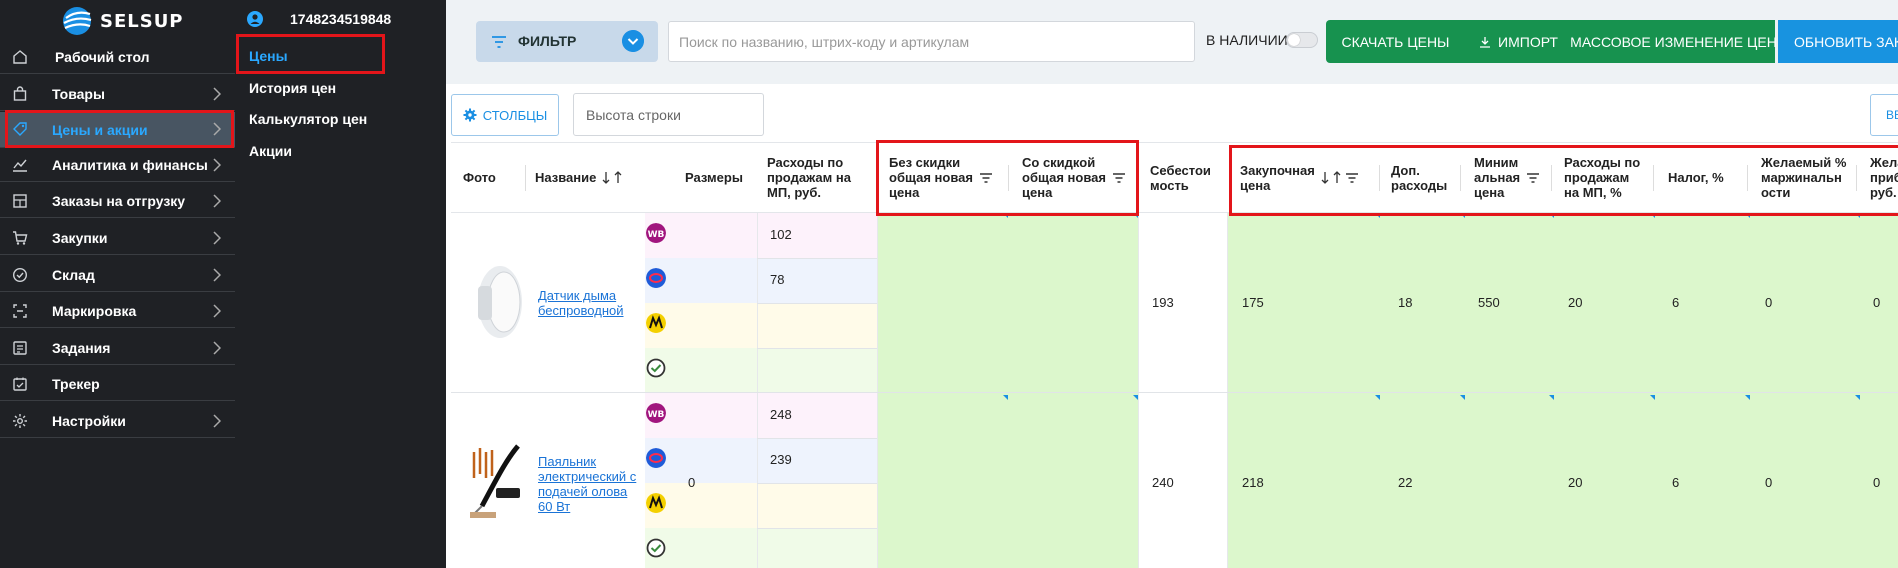 The image size is (1898, 568). Describe the element at coordinates (781, 234) in the screenshot. I see `mp-cost-wb: 102` at that location.